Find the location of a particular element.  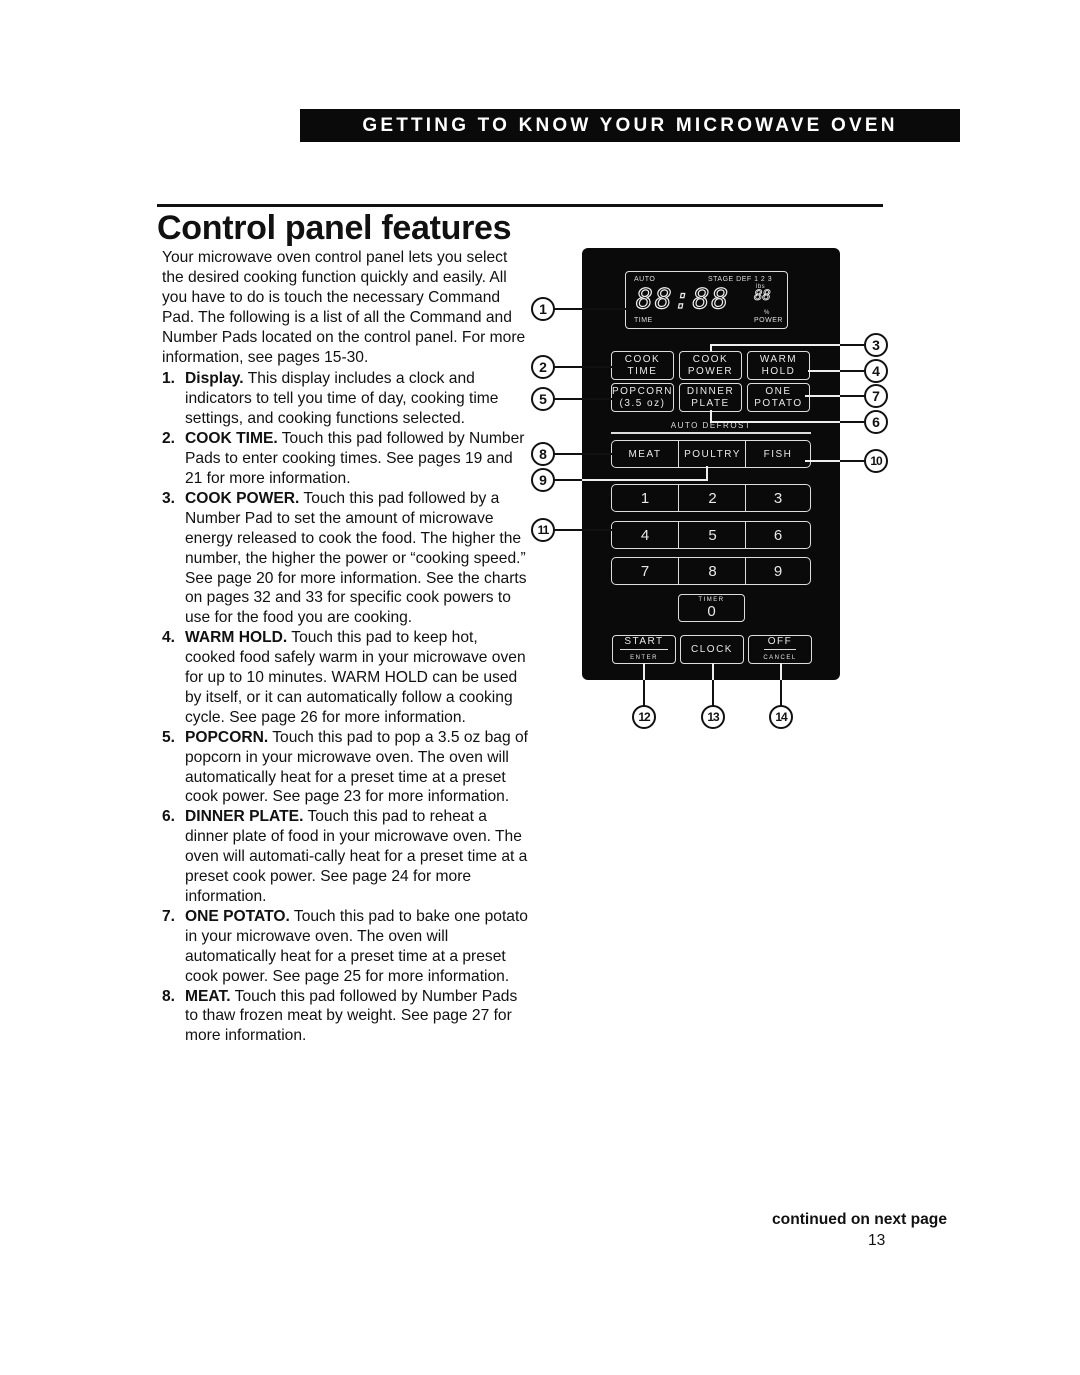

leader-line-14-stem is located at coordinates (781, 671).